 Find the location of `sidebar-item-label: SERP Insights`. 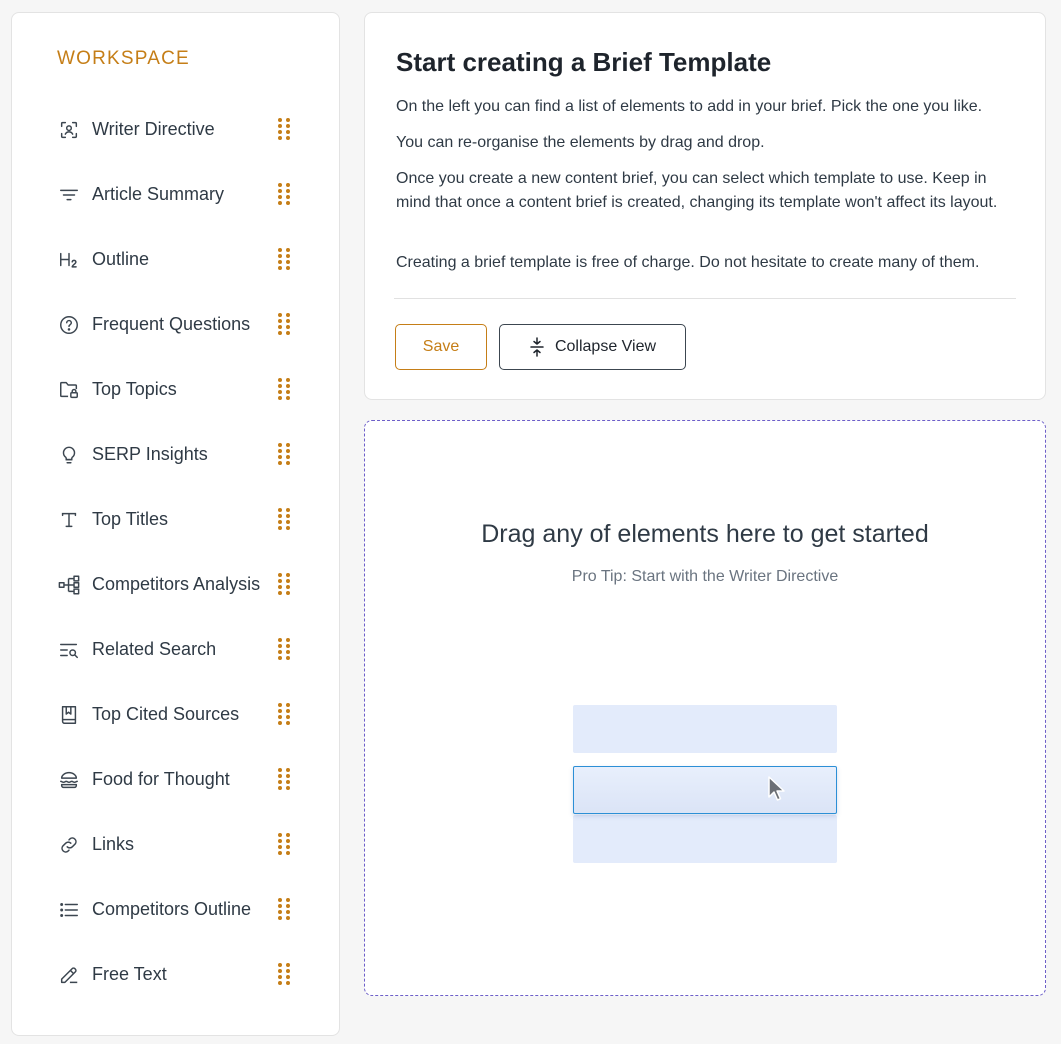

sidebar-item-label: SERP Insights is located at coordinates (150, 454).